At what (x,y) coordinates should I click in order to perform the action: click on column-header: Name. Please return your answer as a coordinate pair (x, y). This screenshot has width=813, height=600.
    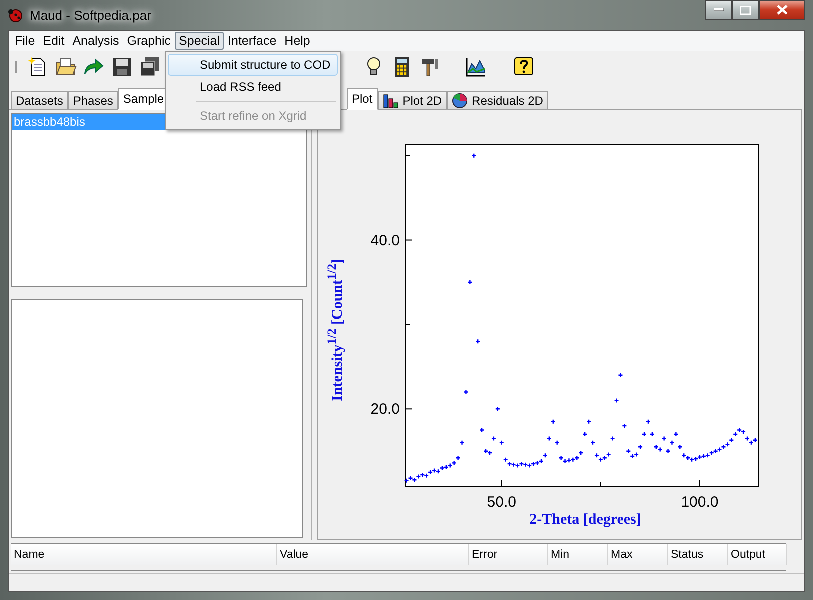
    Looking at the image, I should click on (144, 554).